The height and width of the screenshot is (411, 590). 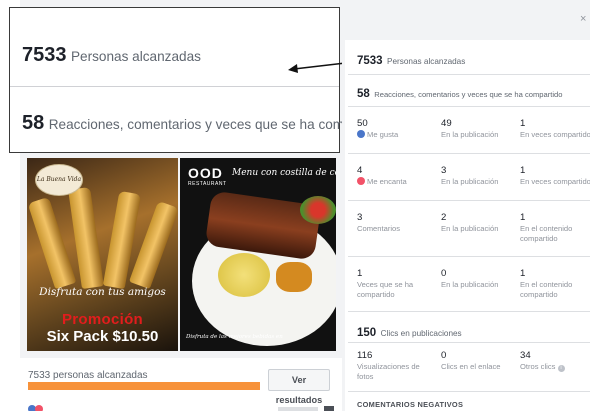 What do you see at coordinates (181, 408) in the screenshot?
I see `reaction-icons` at bounding box center [181, 408].